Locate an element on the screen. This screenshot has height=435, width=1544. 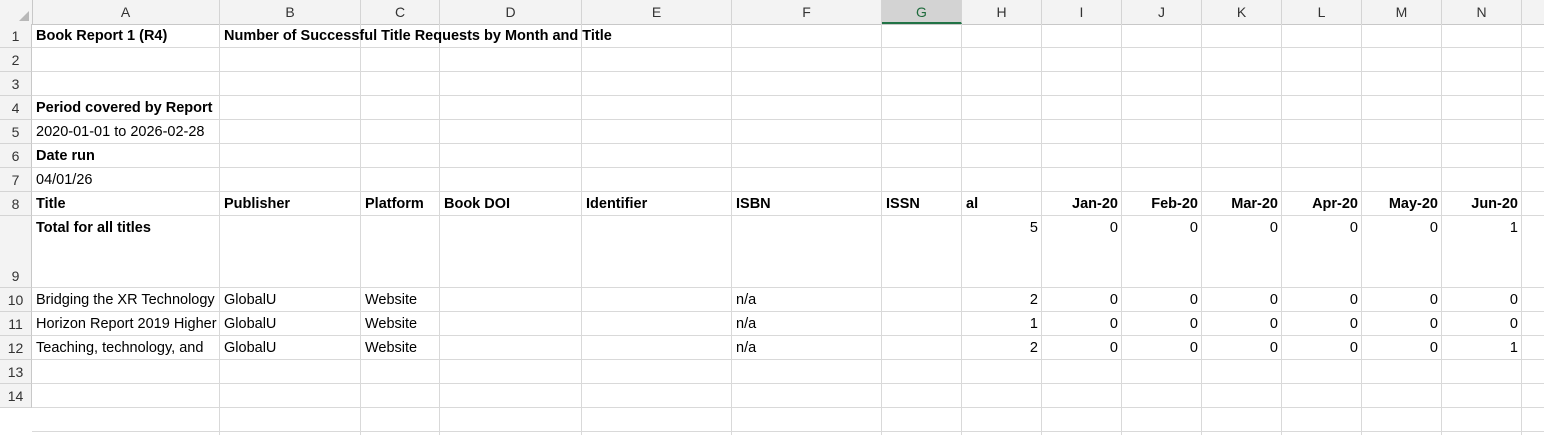
column-header-a: A is located at coordinates (126, 12).